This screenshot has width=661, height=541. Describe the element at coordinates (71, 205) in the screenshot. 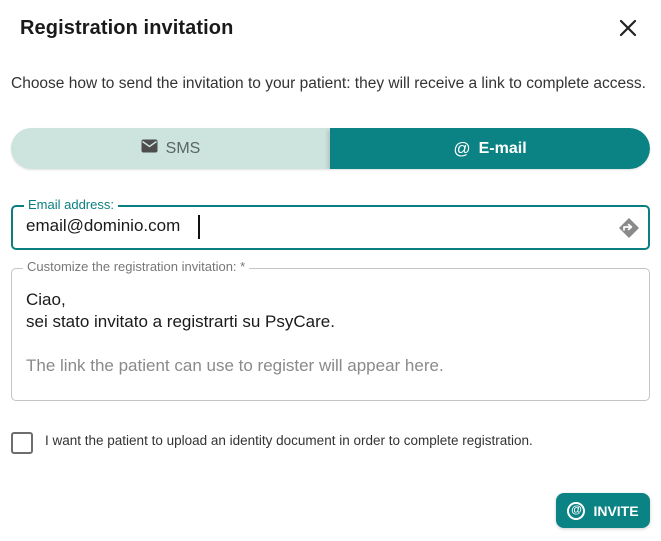

I see `email-field-label: Email address:` at that location.